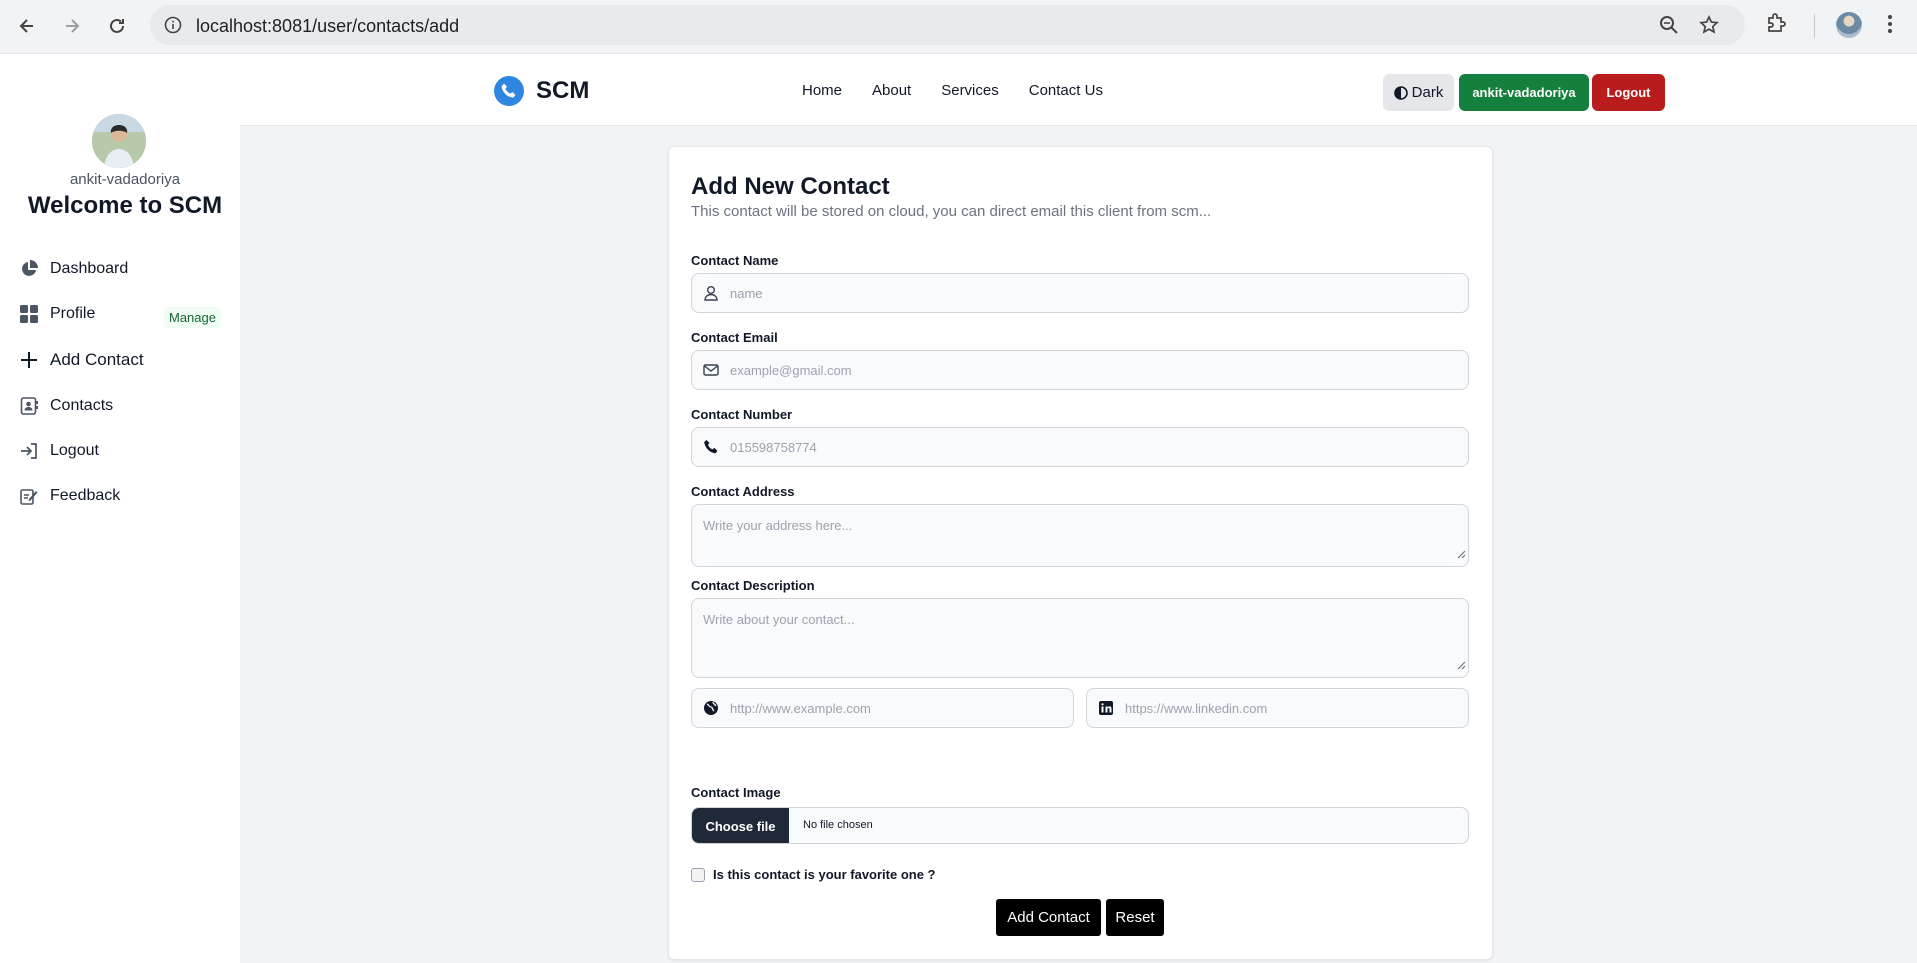  What do you see at coordinates (563, 90) in the screenshot?
I see `brand-name: SCM` at bounding box center [563, 90].